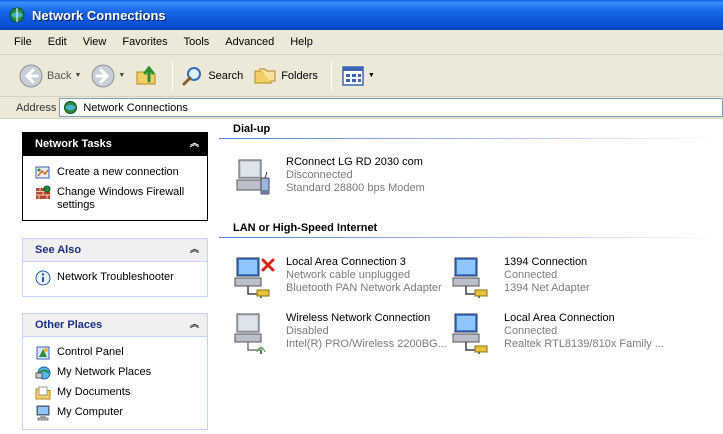 The image size is (723, 434). Describe the element at coordinates (319, 175) in the screenshot. I see `connection-status: Disconnected` at that location.